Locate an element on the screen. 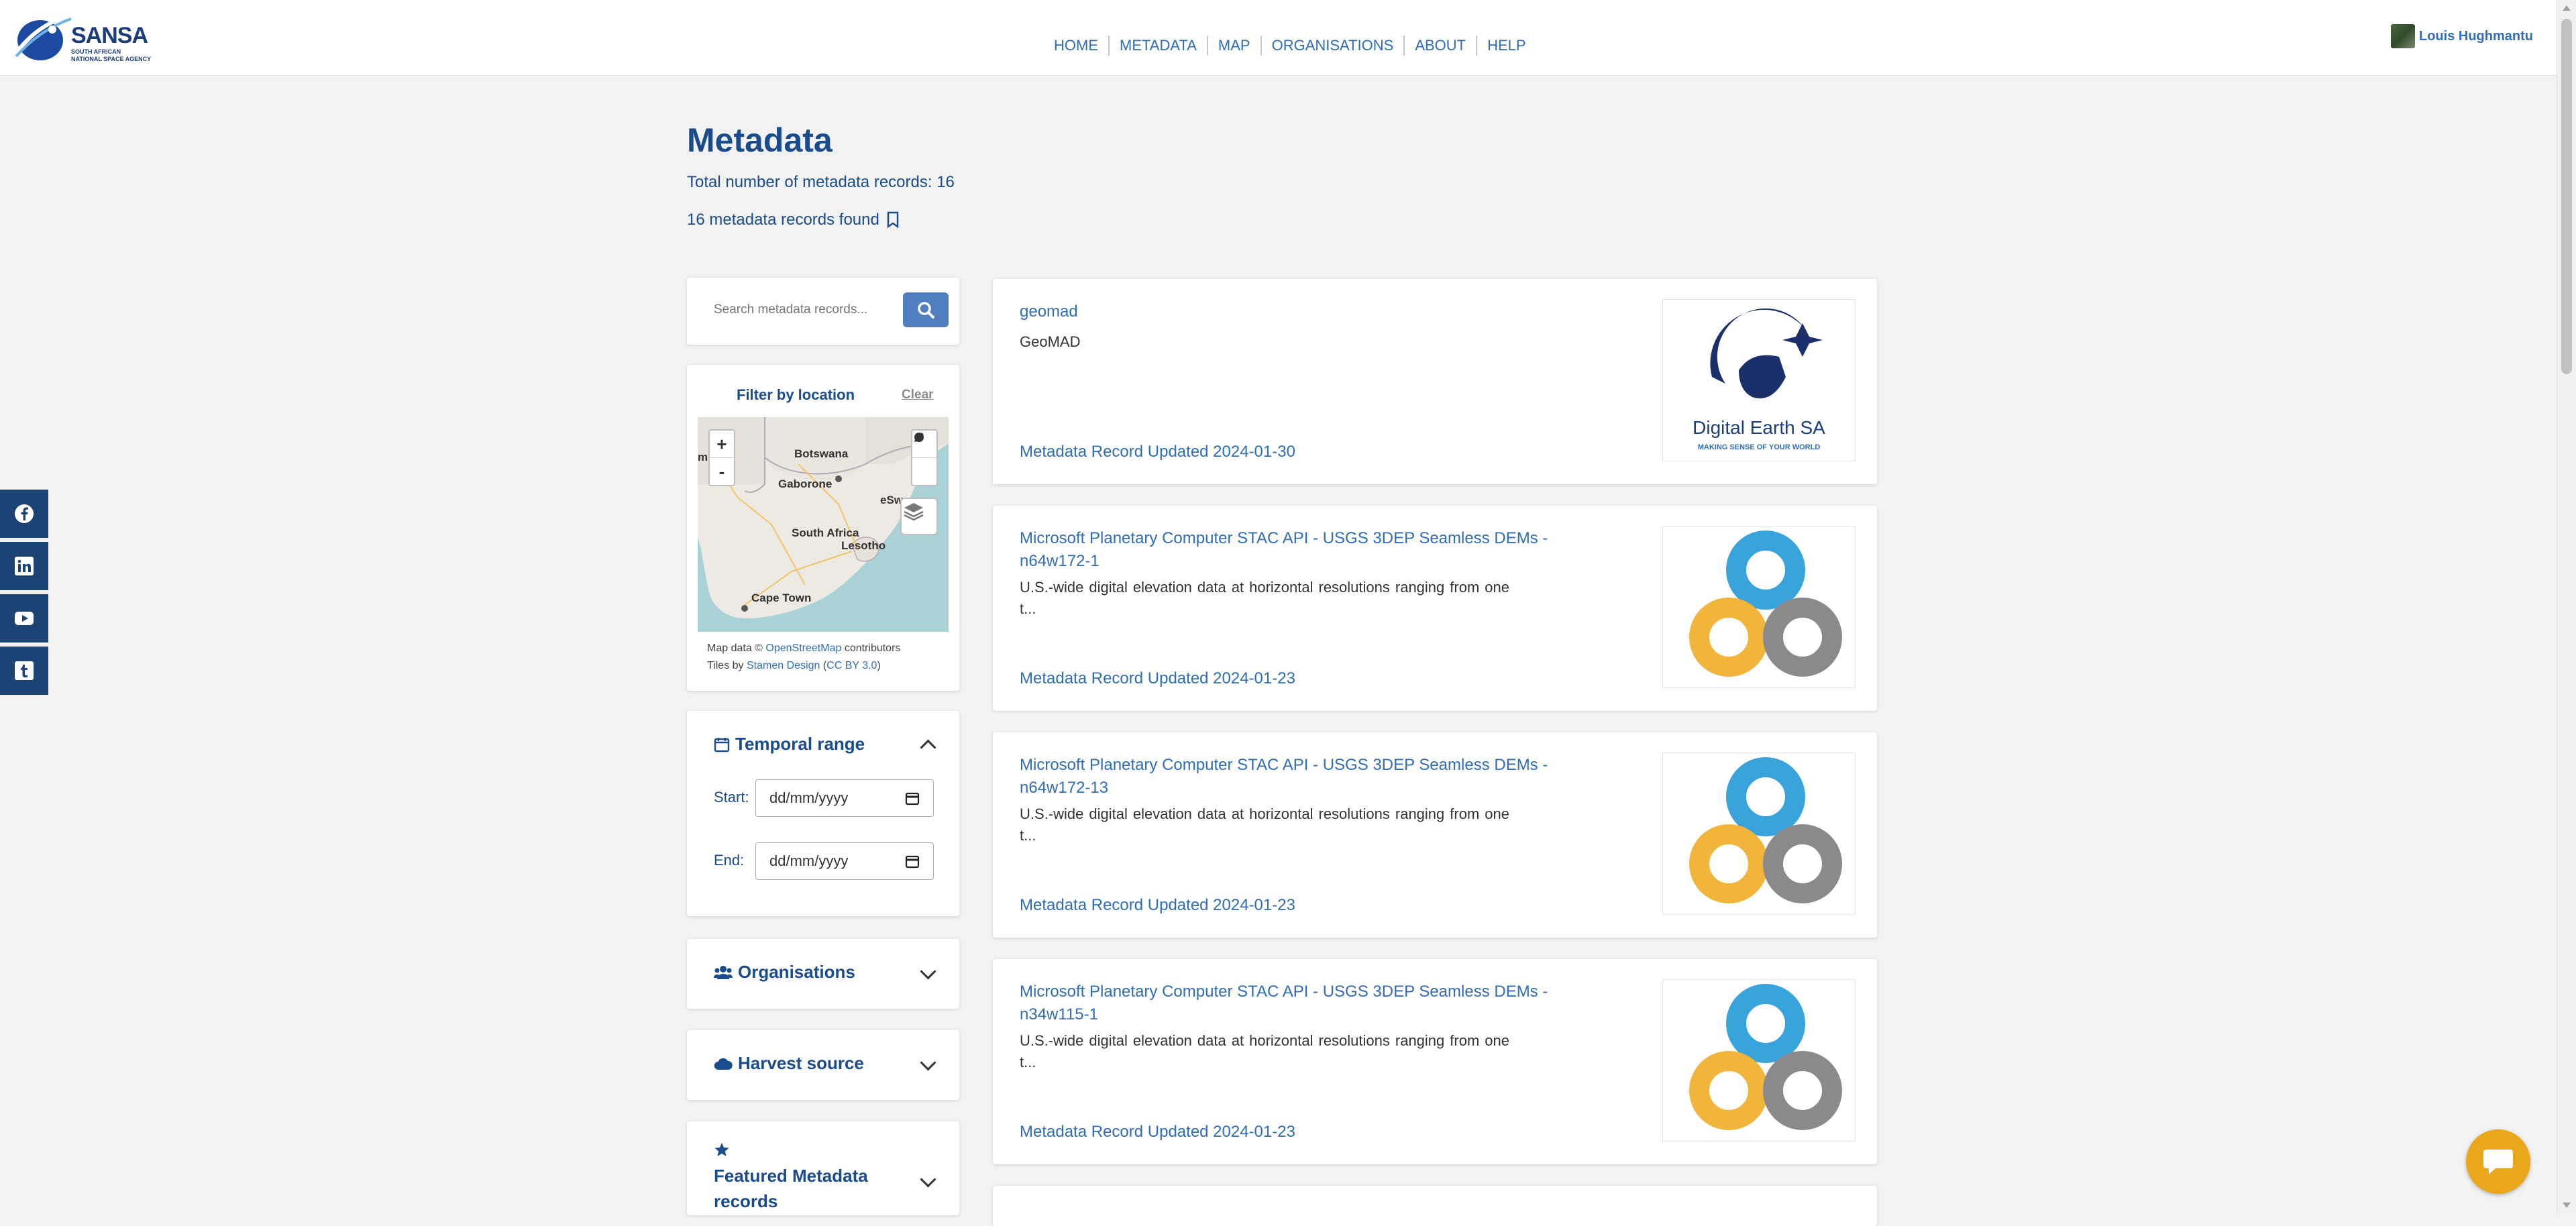  nav-metadata: METADATA is located at coordinates (1157, 46).